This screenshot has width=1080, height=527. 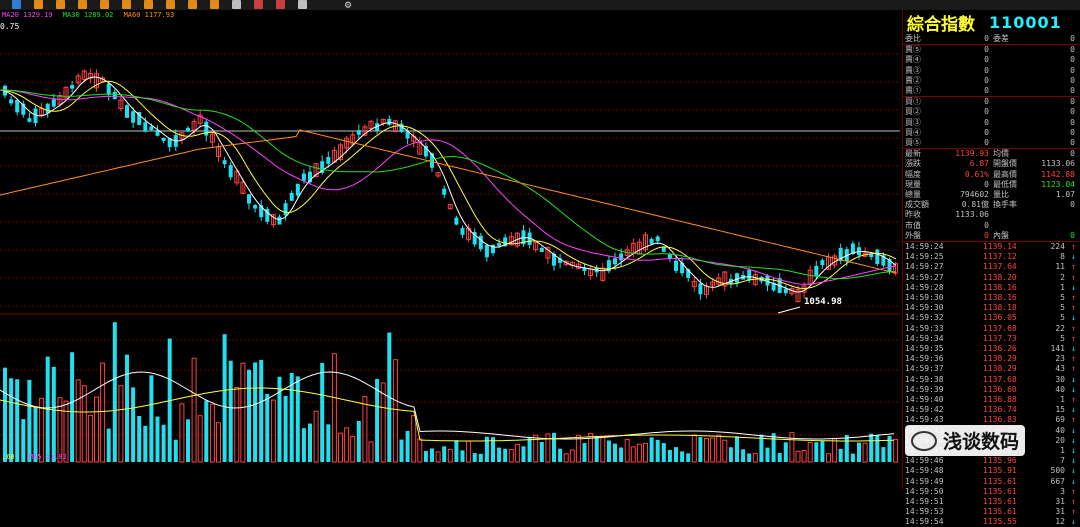 What do you see at coordinates (149, 15) in the screenshot?
I see `ma60-legend: MA60 1177.93` at bounding box center [149, 15].